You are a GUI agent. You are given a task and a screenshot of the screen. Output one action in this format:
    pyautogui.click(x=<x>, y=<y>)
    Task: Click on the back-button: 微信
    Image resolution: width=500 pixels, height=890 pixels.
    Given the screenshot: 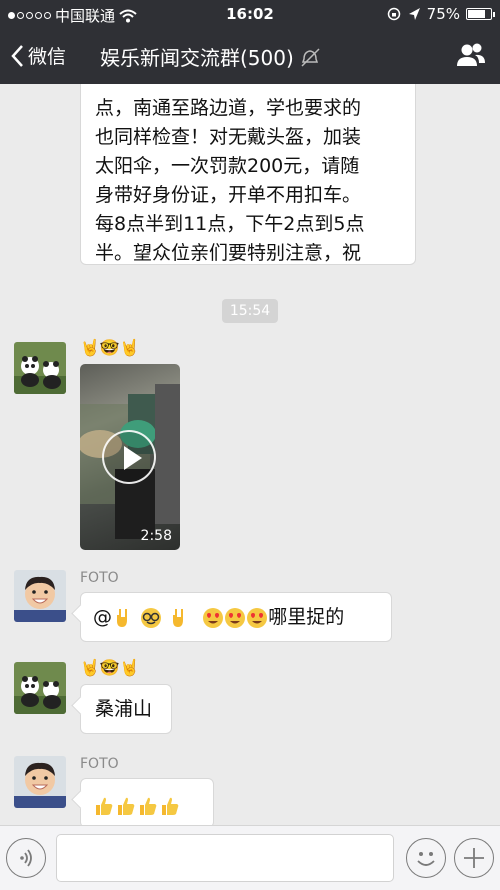 What is the action you would take?
    pyautogui.click(x=38, y=55)
    